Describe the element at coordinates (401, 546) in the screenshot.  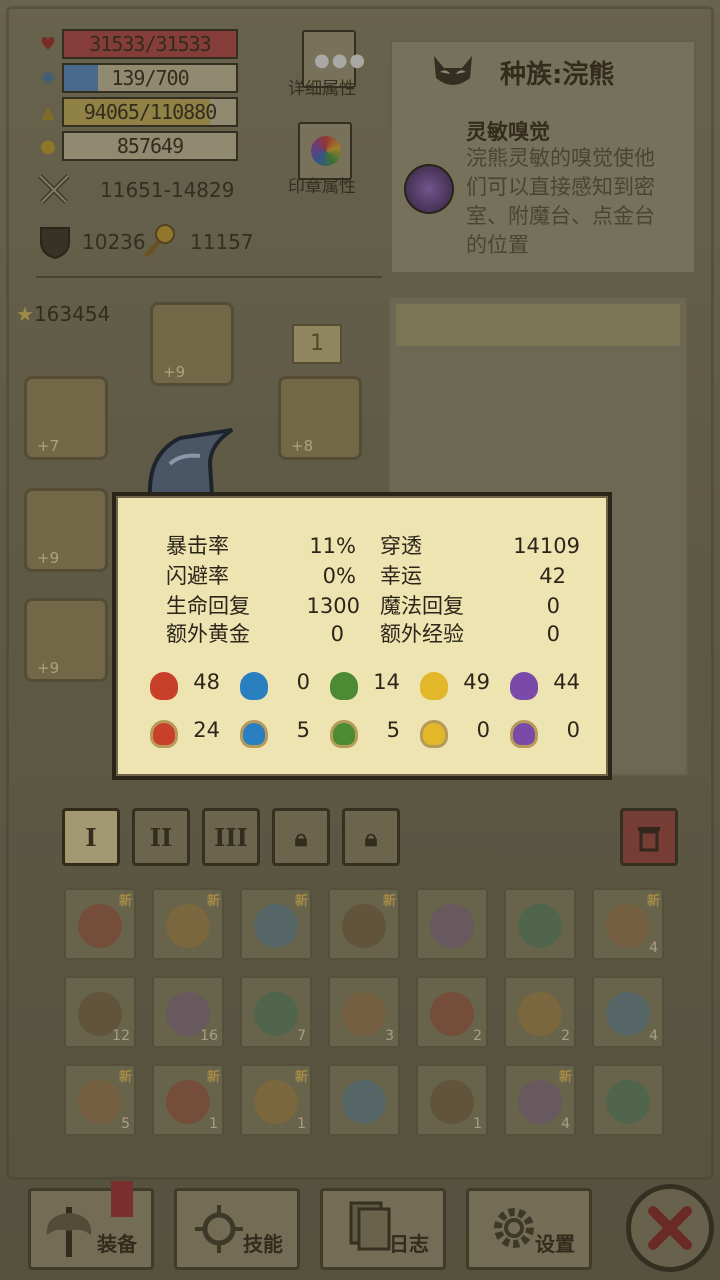
I see `penetration-label: 穿透` at that location.